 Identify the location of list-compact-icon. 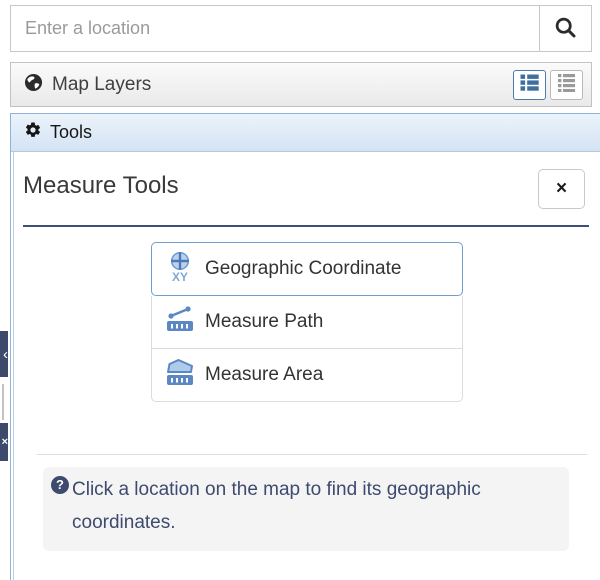
(566, 84).